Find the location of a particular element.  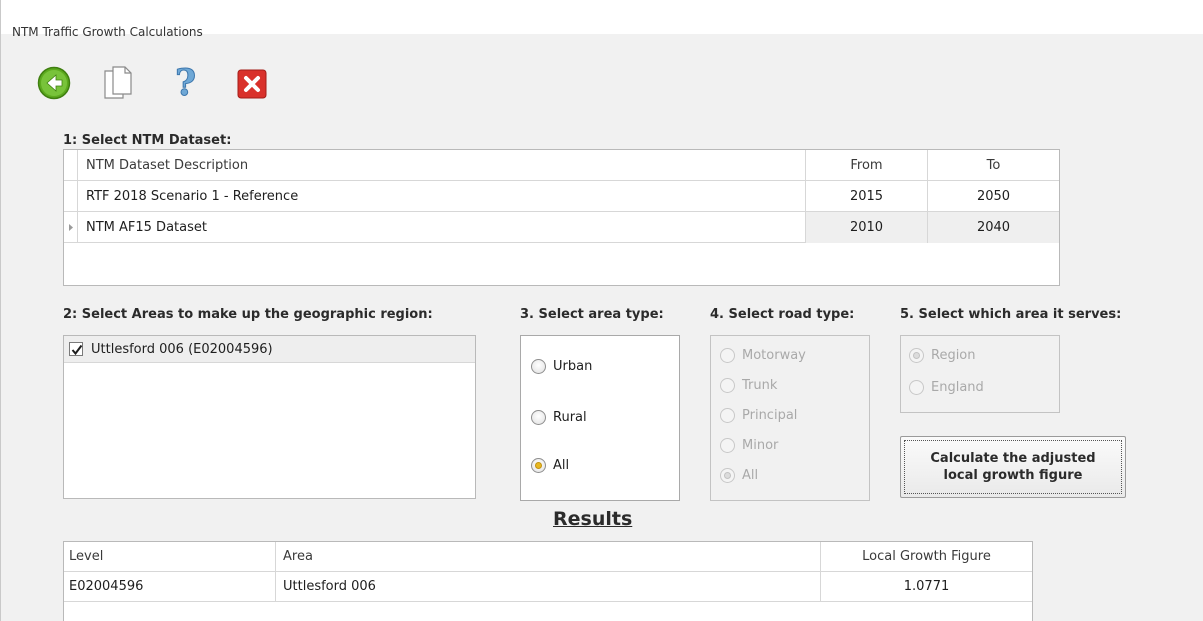

radio-motorway-circle is located at coordinates (727, 355).